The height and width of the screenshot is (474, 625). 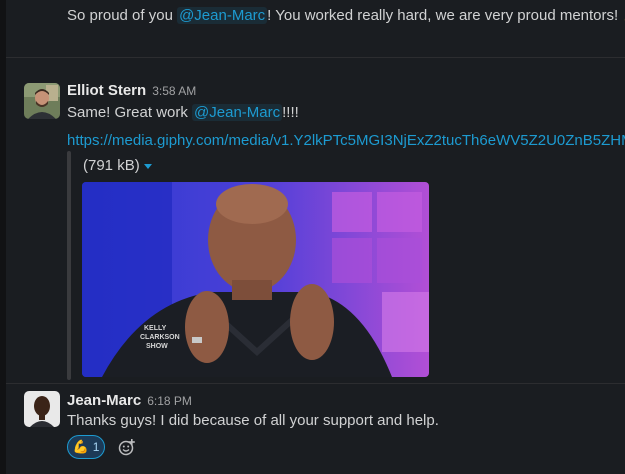 What do you see at coordinates (111, 165) in the screenshot?
I see `attachment-size-text: (791 kB)` at bounding box center [111, 165].